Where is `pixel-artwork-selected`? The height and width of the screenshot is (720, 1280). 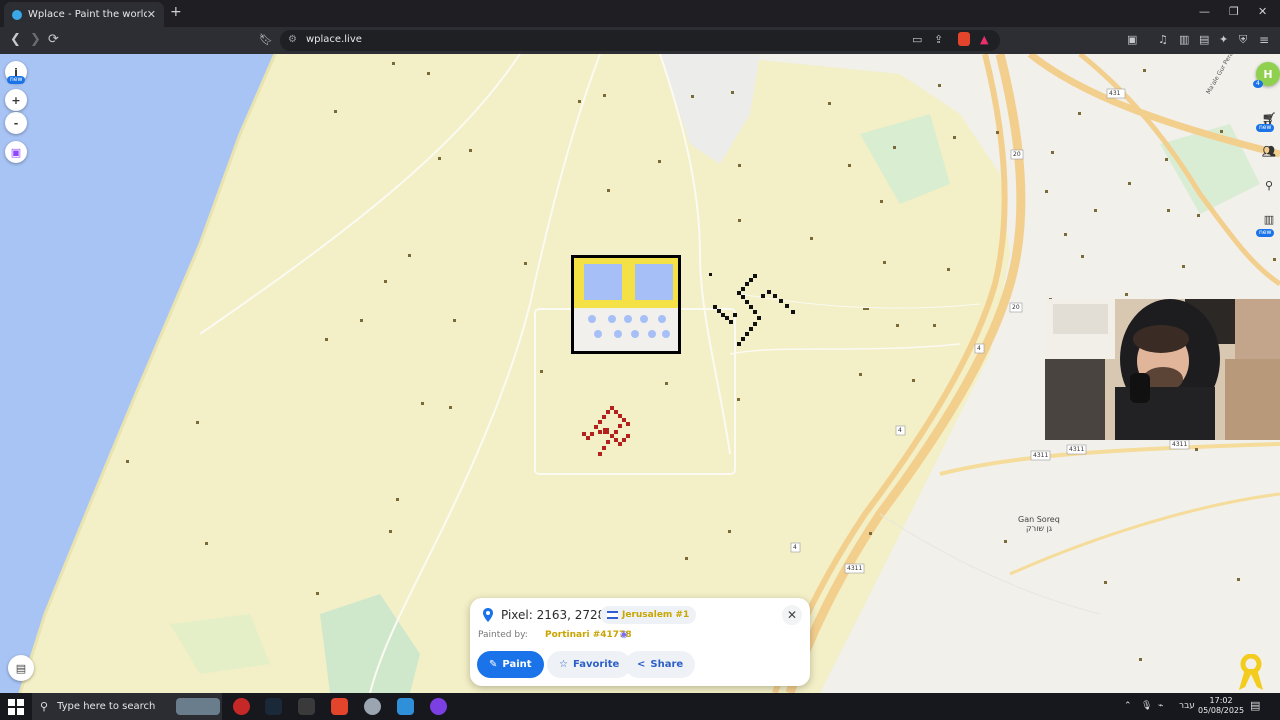
pixel-artwork-selected is located at coordinates (626, 304).